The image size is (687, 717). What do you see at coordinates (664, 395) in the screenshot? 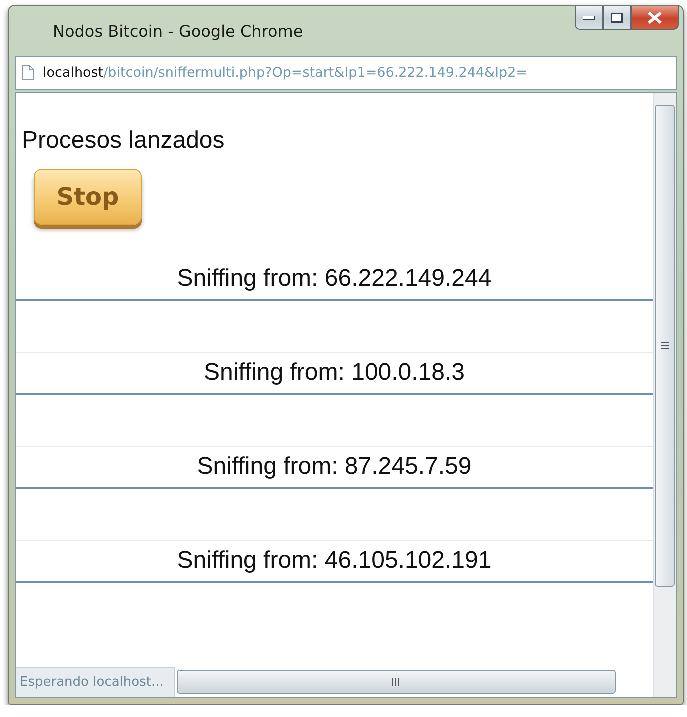
I see `vertical-scrollbar` at bounding box center [664, 395].